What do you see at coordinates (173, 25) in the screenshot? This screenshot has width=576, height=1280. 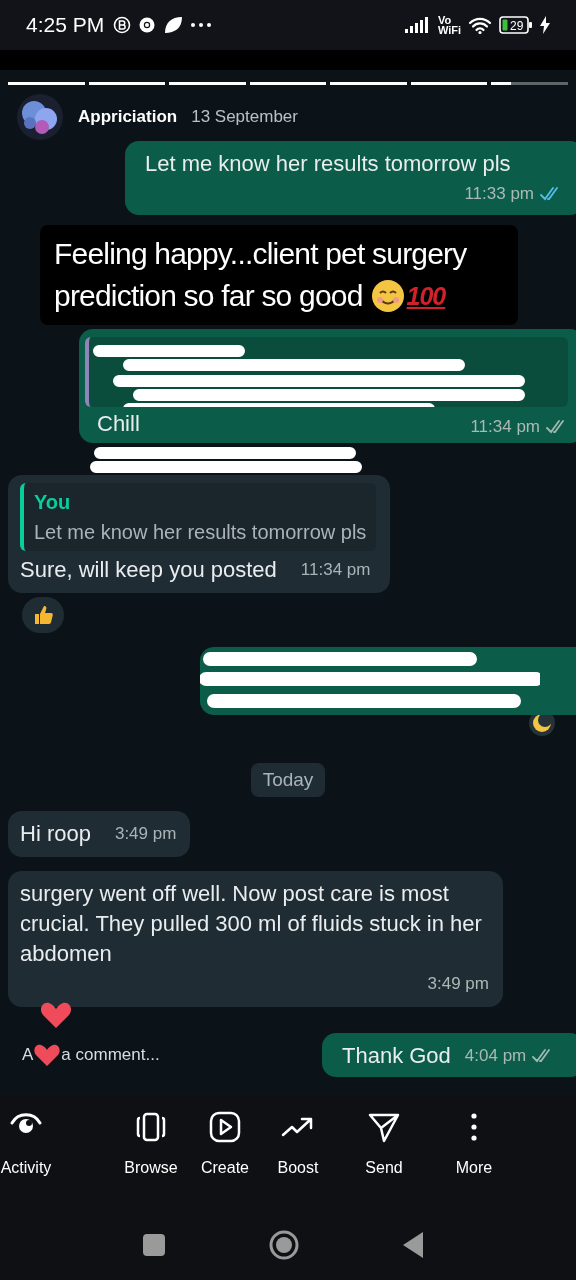 I see `leaf-icon` at bounding box center [173, 25].